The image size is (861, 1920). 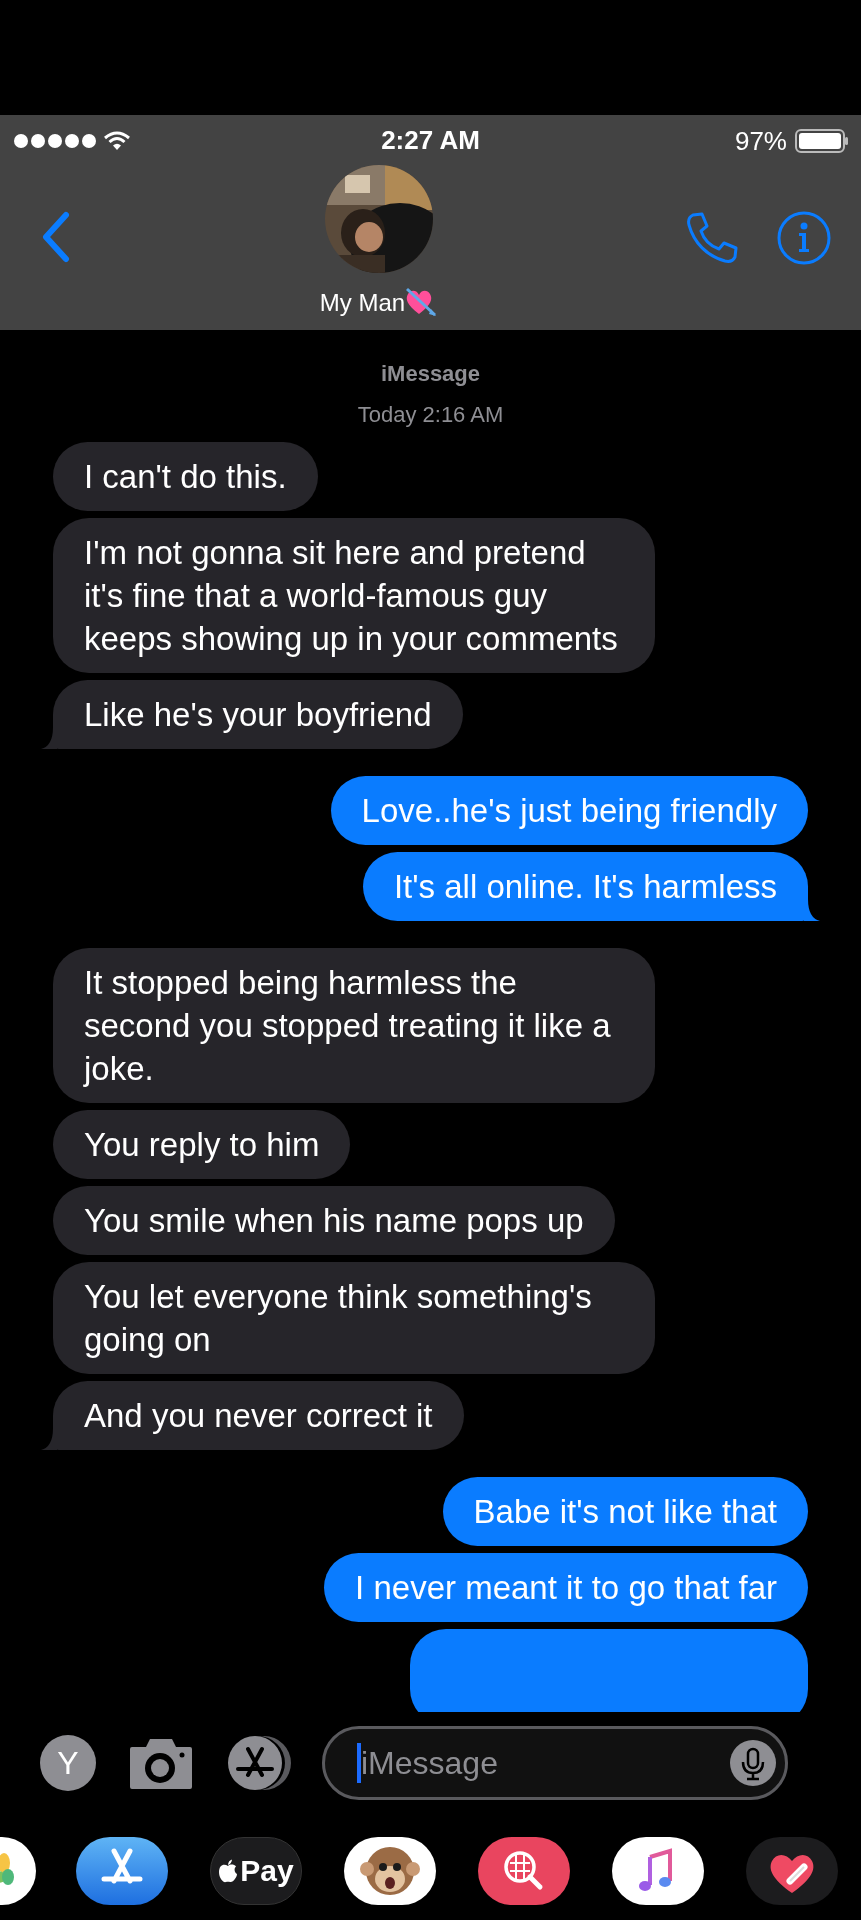 I want to click on microphone-icon, so click(x=753, y=1763).